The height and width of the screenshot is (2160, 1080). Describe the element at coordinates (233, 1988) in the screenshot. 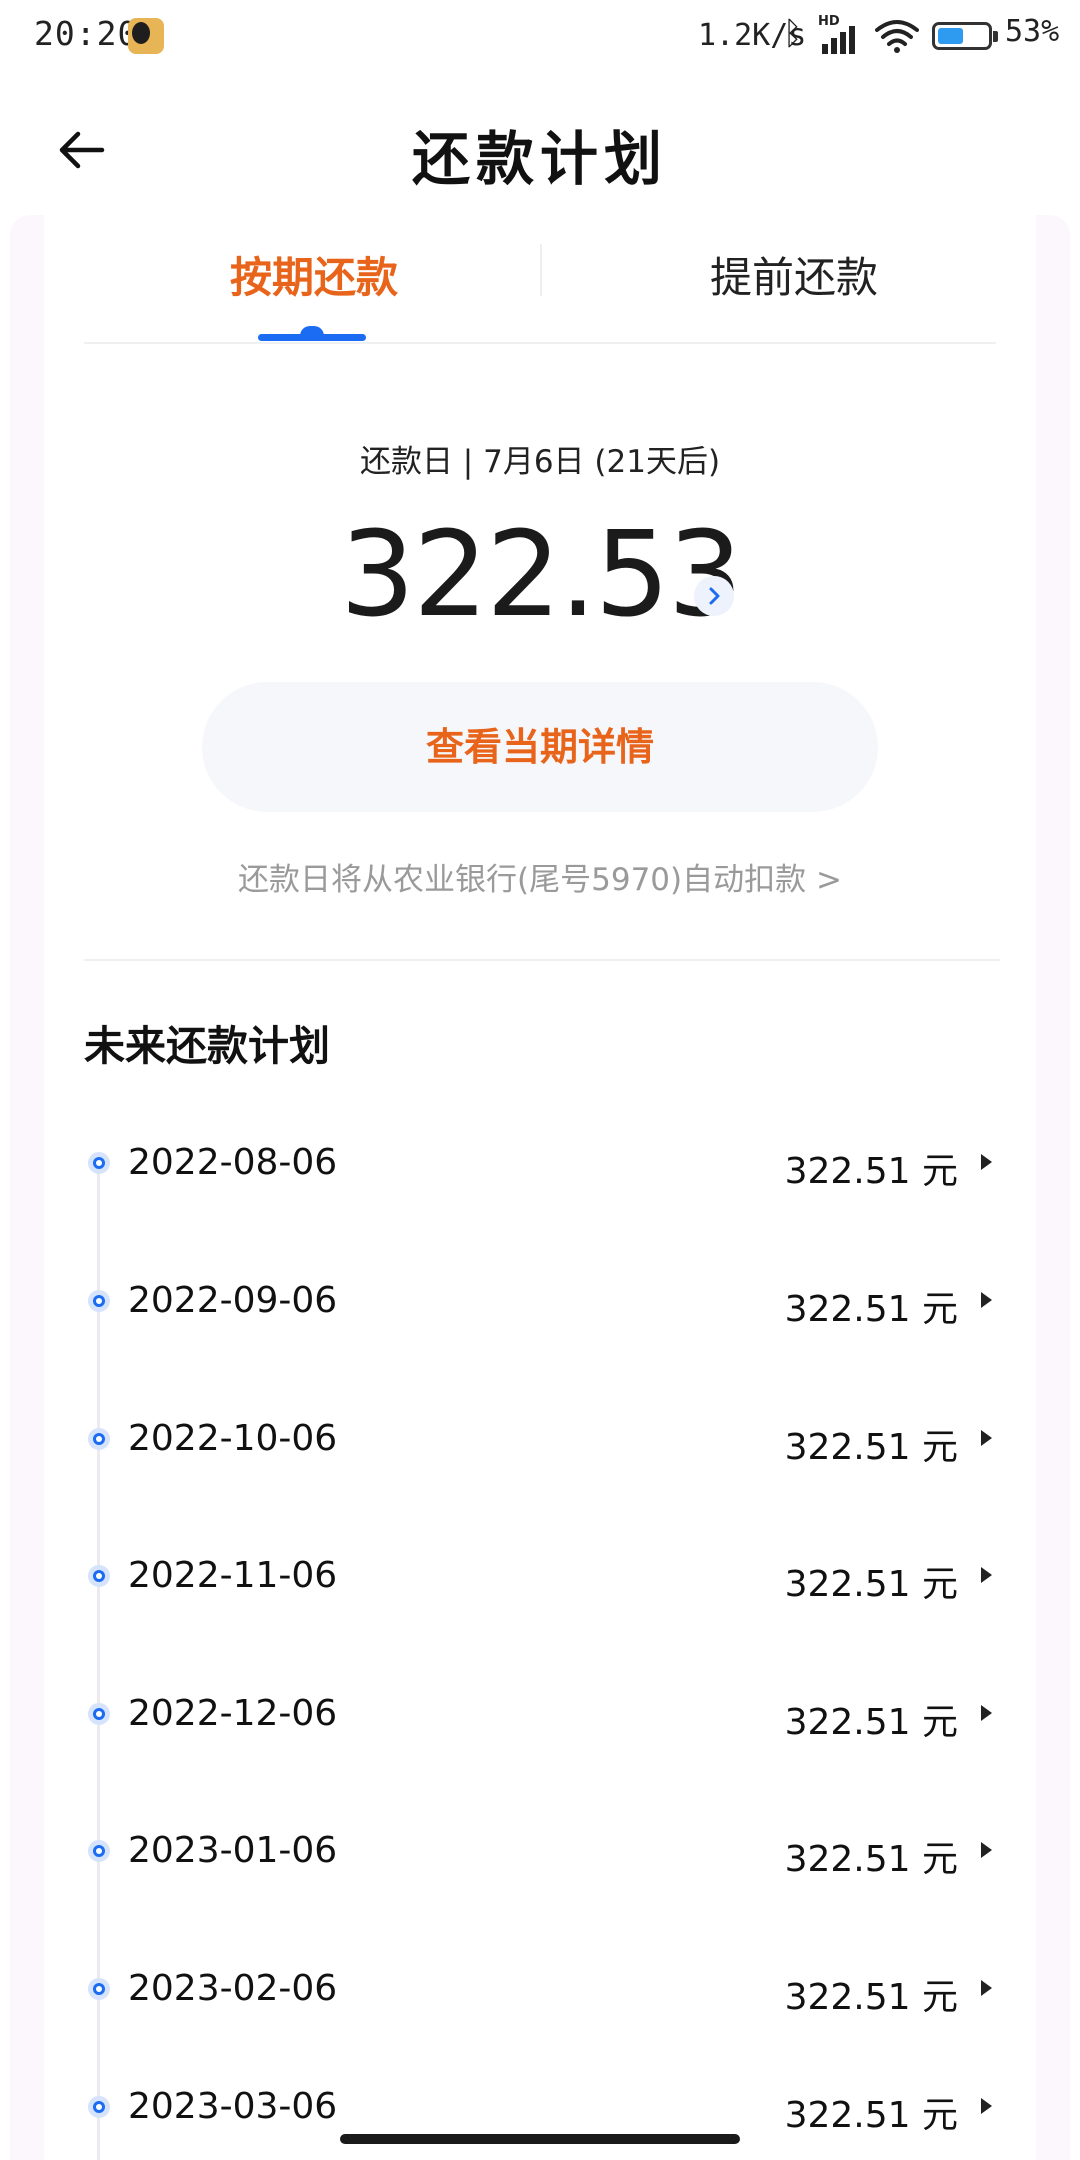

I see `plan-row-date: 2023-02-06` at that location.